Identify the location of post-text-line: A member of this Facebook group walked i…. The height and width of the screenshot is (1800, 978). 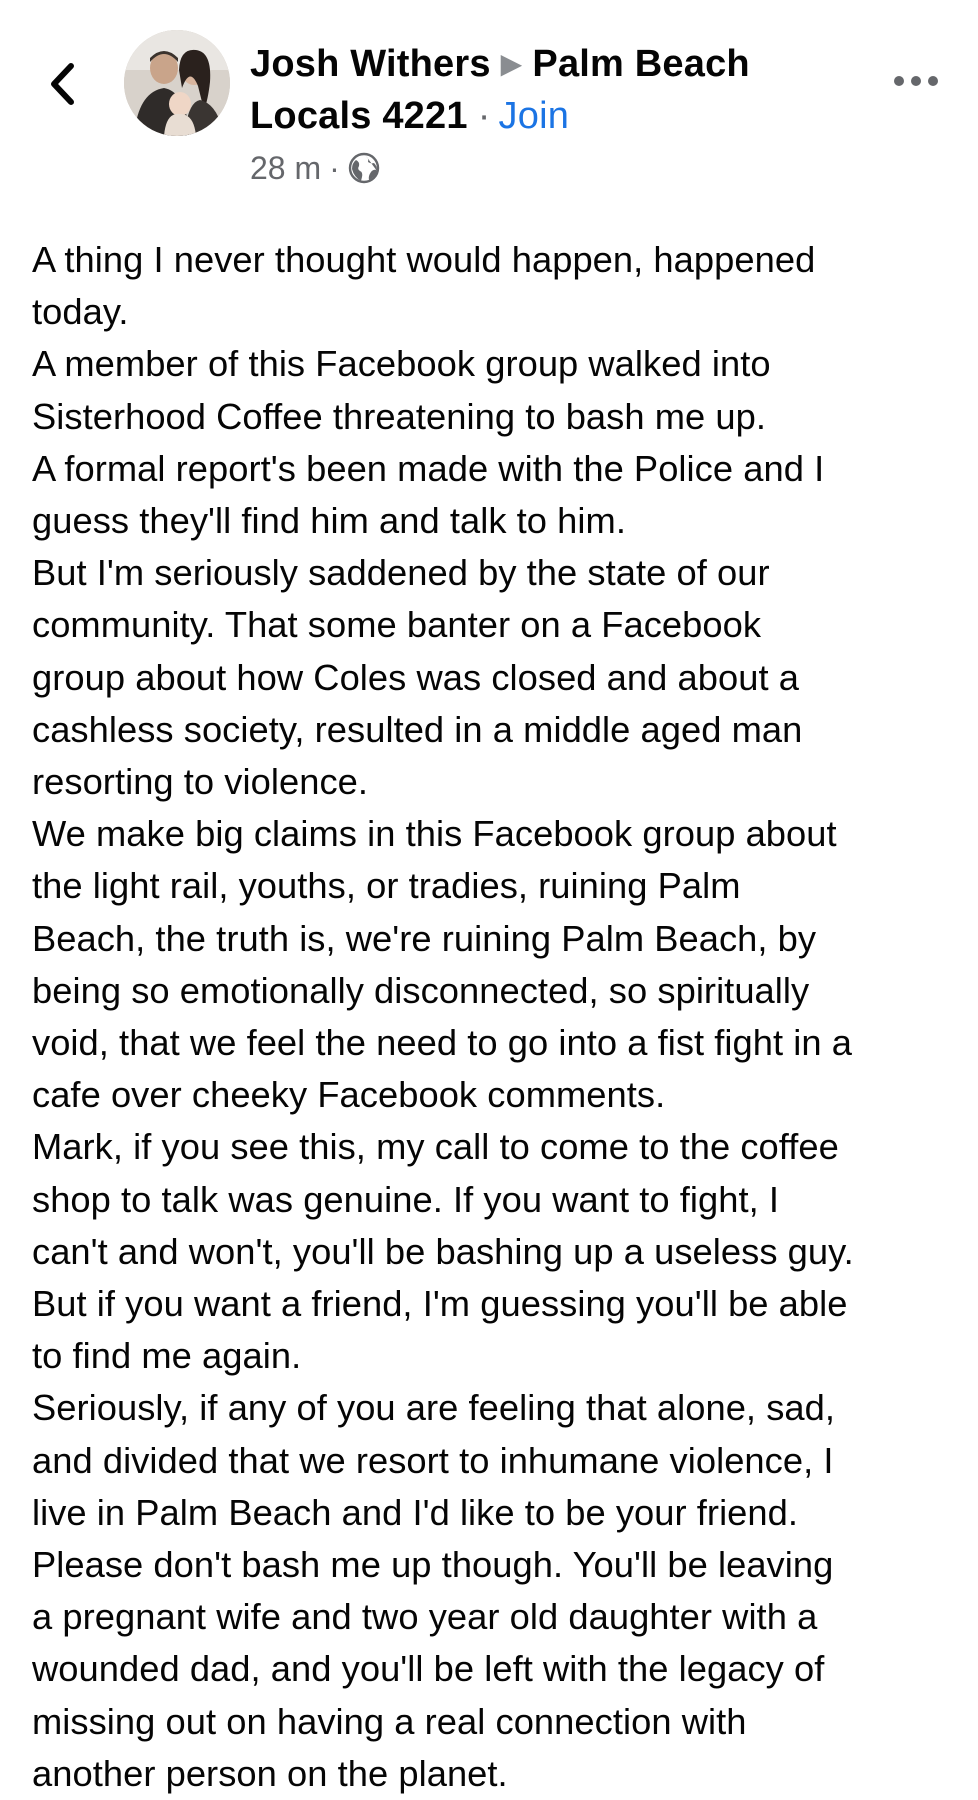
(401, 364).